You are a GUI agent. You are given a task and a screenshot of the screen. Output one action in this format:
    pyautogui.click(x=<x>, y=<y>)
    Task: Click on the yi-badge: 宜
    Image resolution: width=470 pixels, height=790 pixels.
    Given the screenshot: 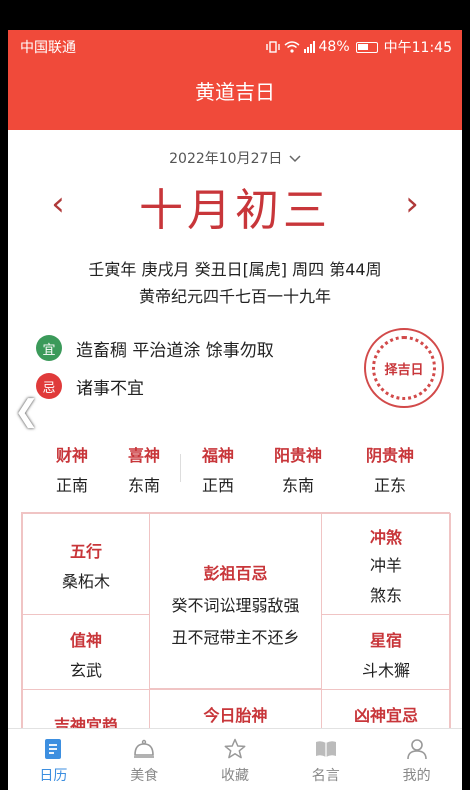 What is the action you would take?
    pyautogui.click(x=49, y=348)
    